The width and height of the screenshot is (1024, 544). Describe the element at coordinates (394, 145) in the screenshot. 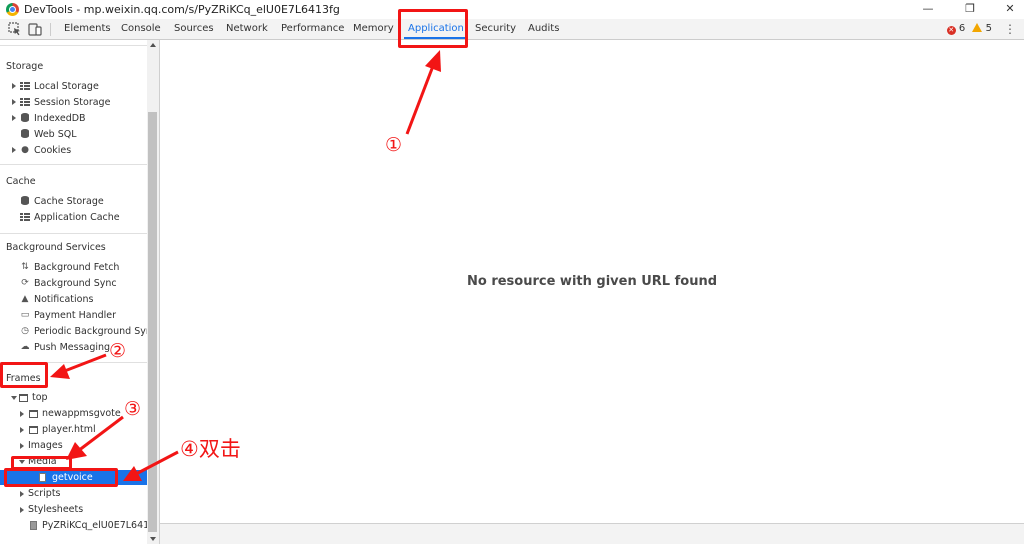

I see `annotation-label-1: ①` at that location.